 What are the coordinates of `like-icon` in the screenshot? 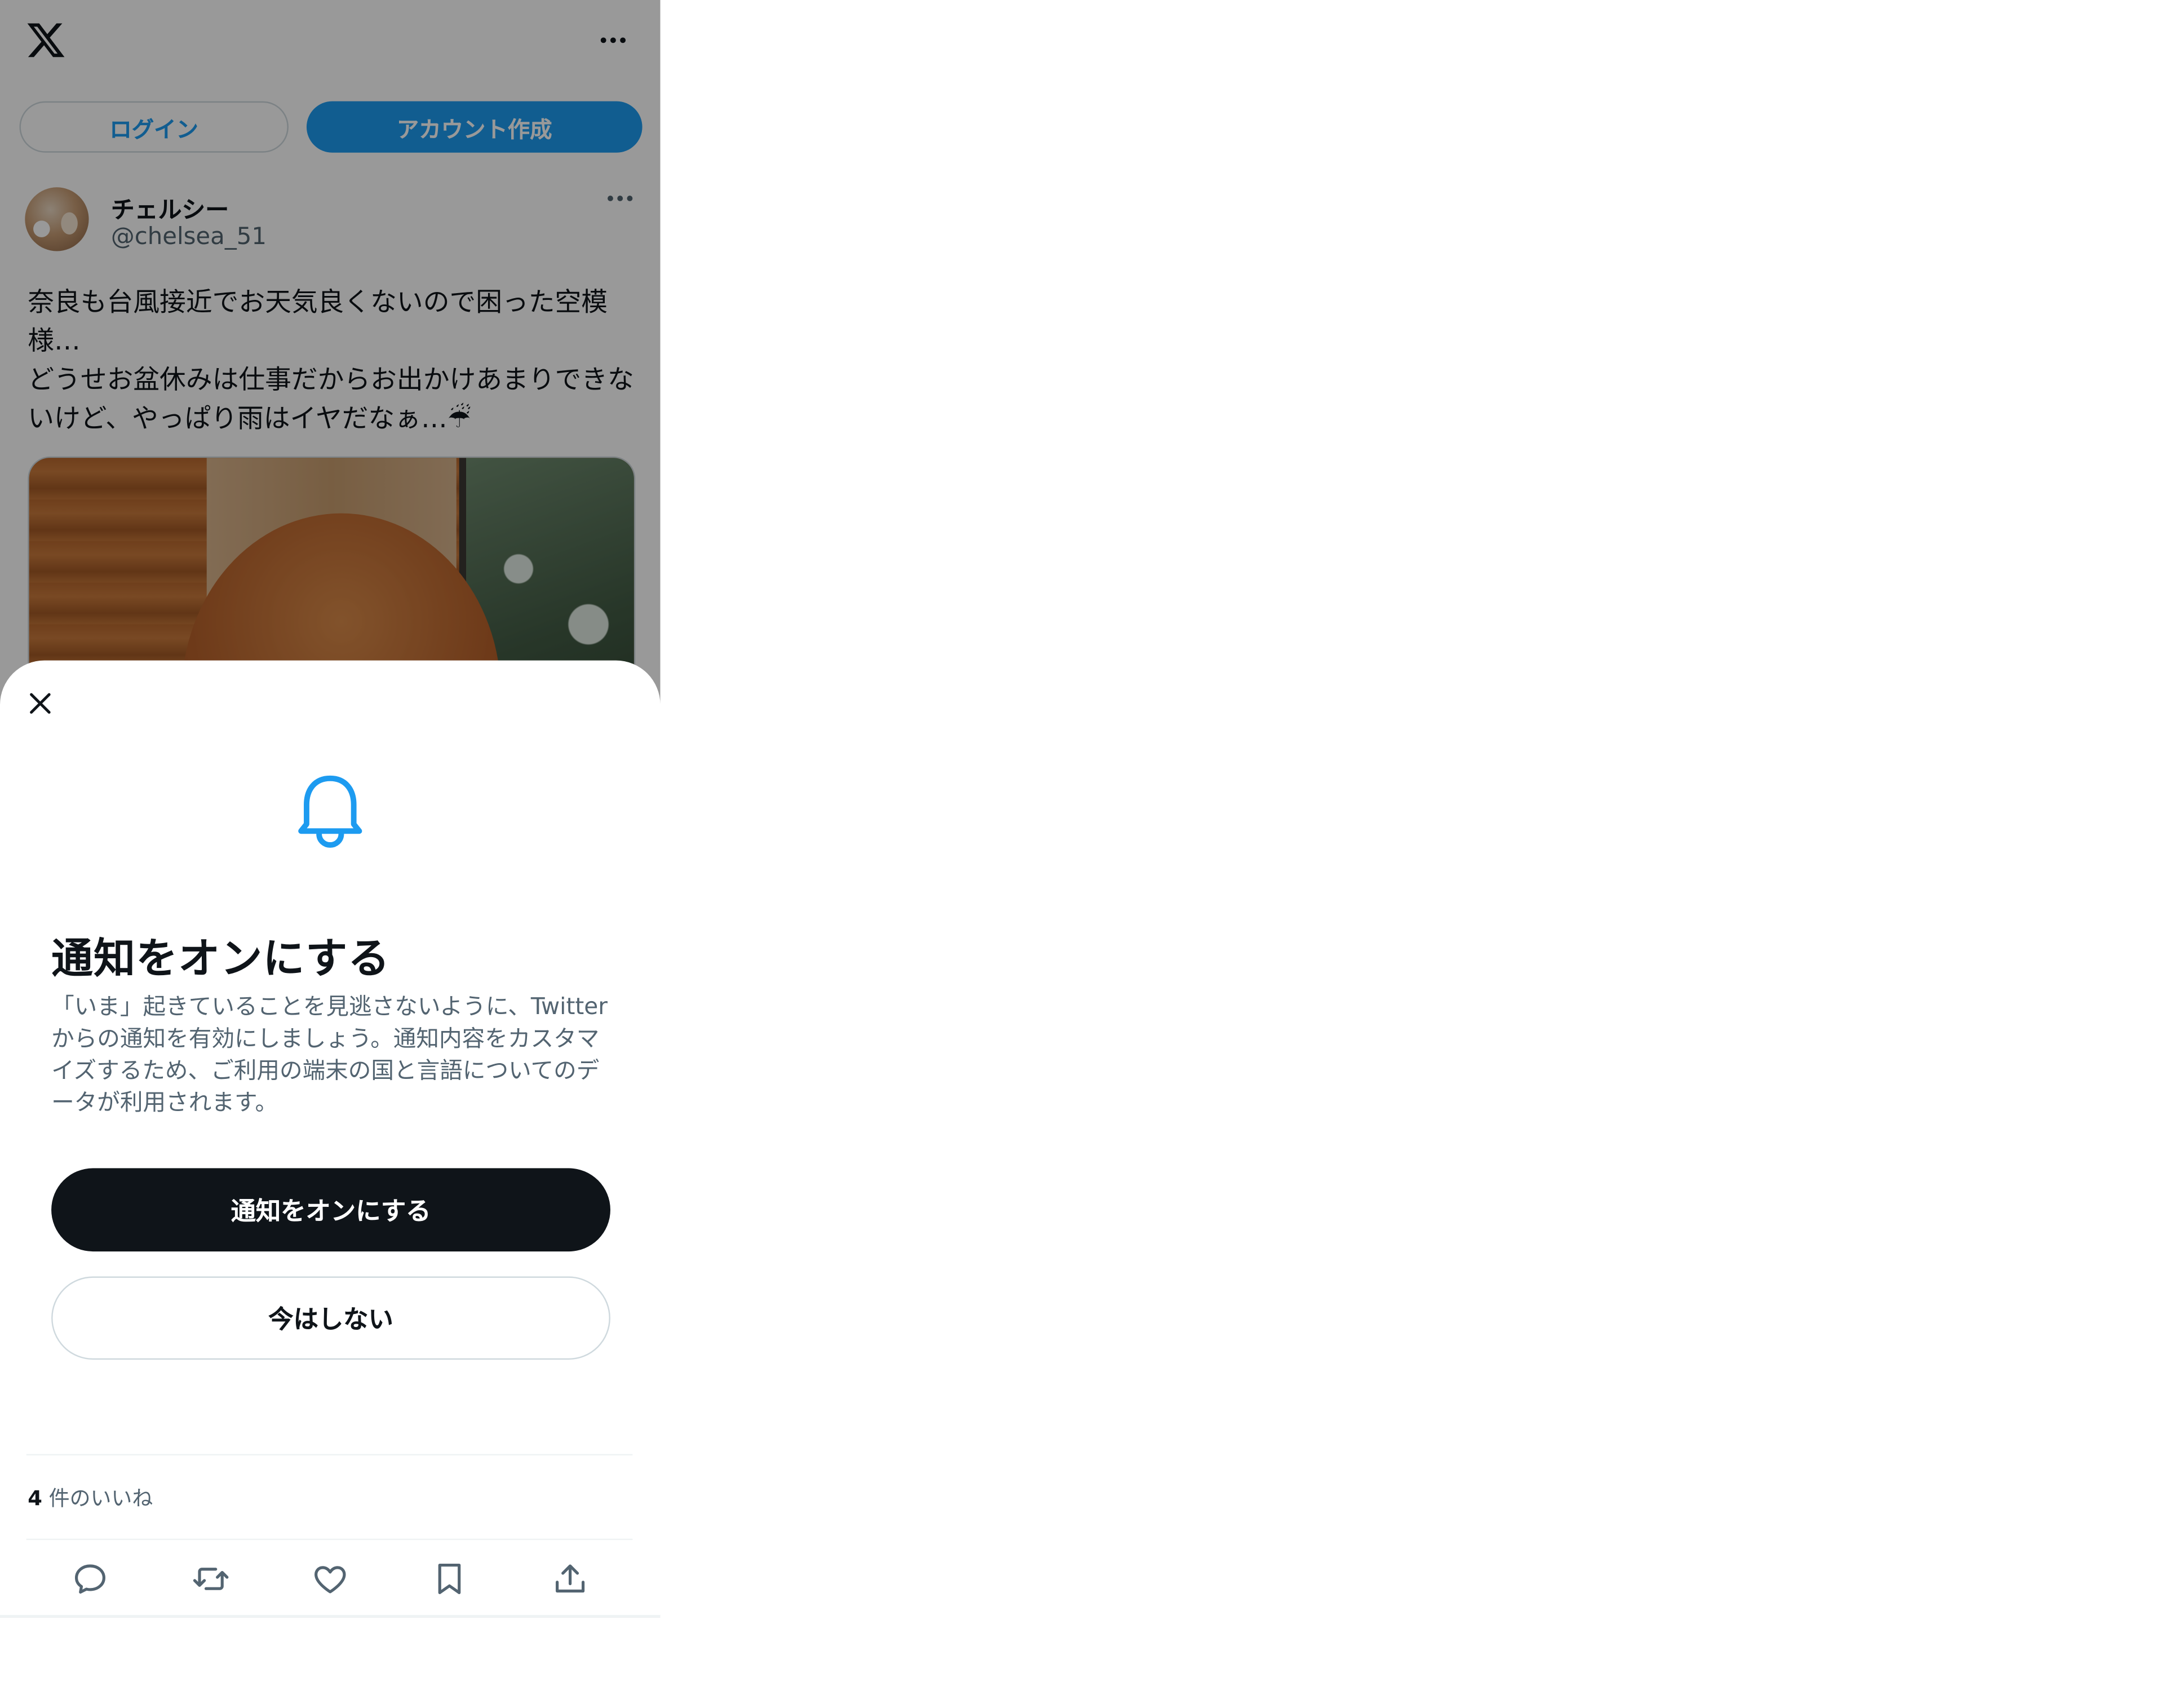 It's located at (330, 1579).